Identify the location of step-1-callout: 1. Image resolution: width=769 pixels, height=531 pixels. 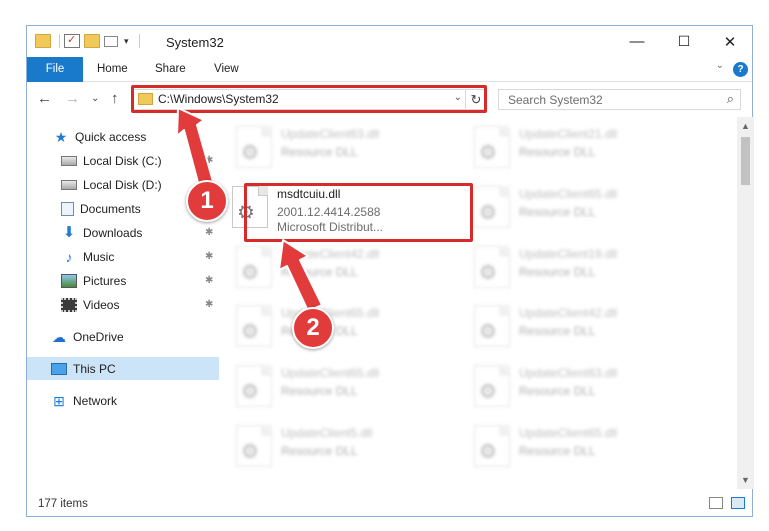
(207, 201).